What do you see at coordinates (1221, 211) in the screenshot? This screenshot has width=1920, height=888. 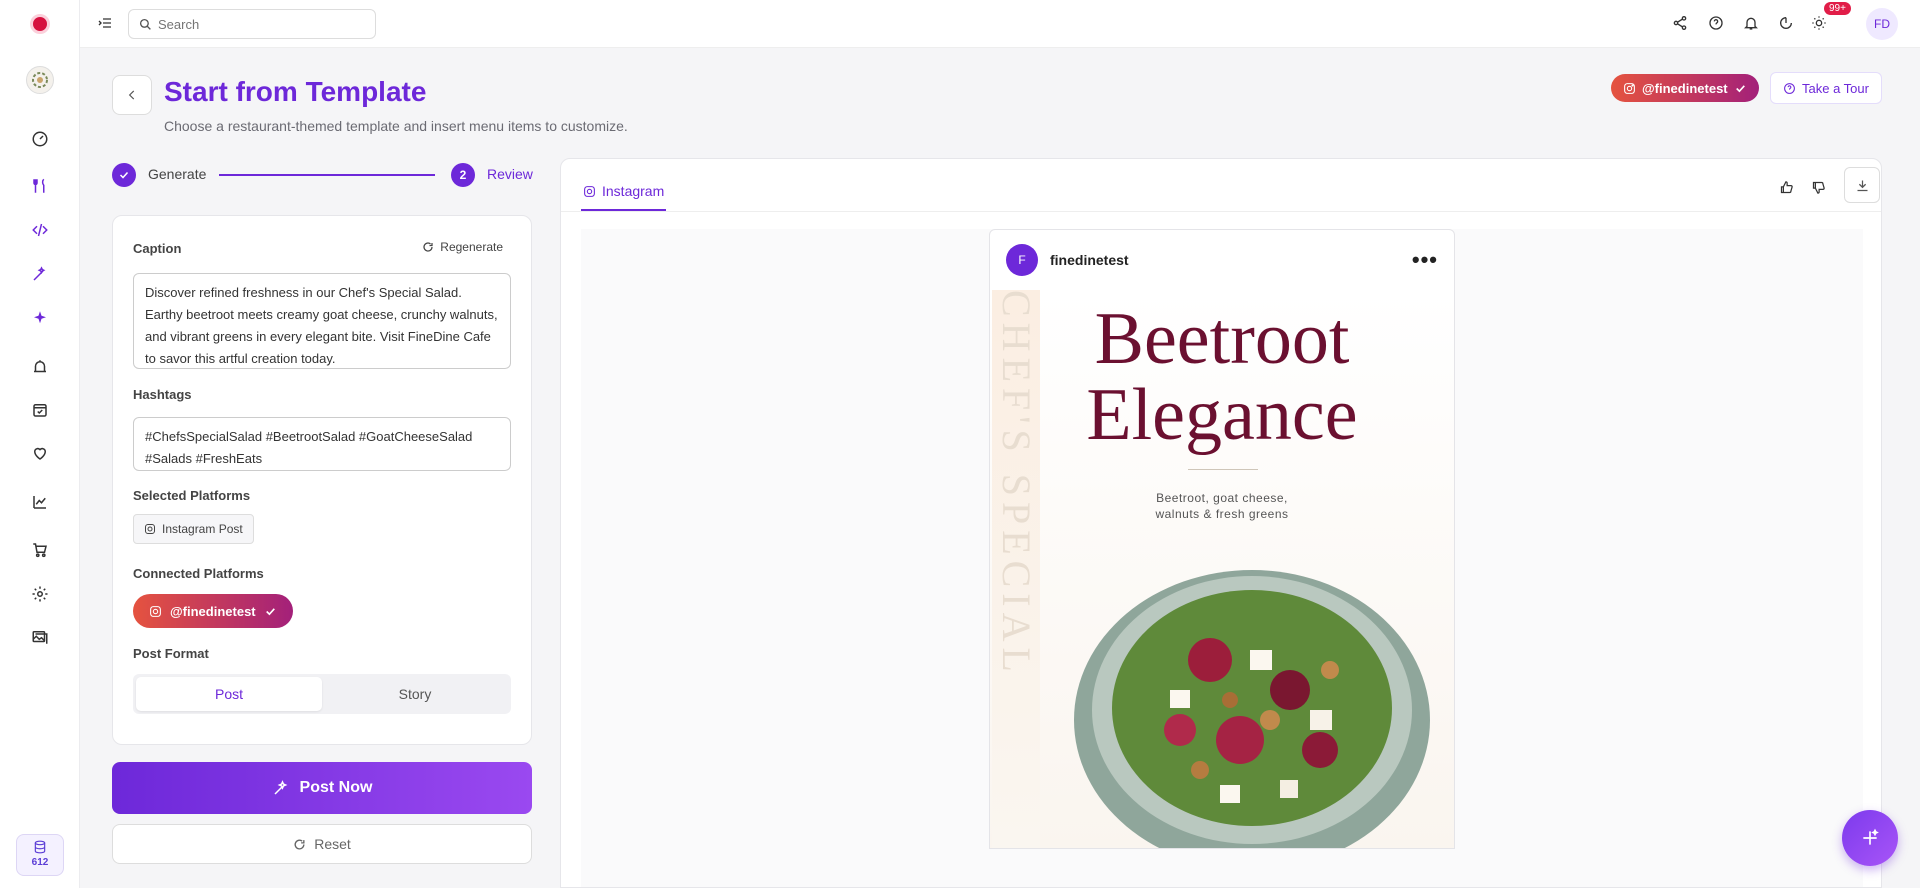 I see `tabs-divider` at bounding box center [1221, 211].